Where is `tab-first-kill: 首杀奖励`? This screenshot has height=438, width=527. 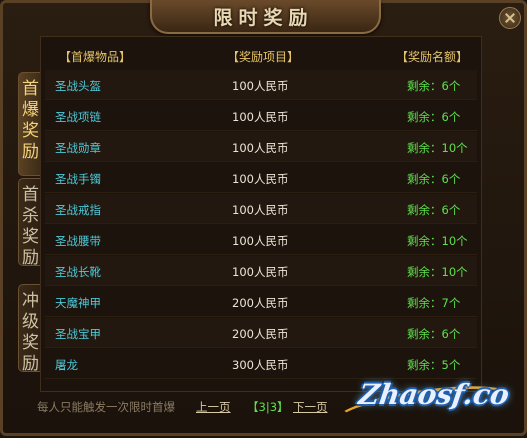 tab-first-kill: 首杀奖励 is located at coordinates (30, 223).